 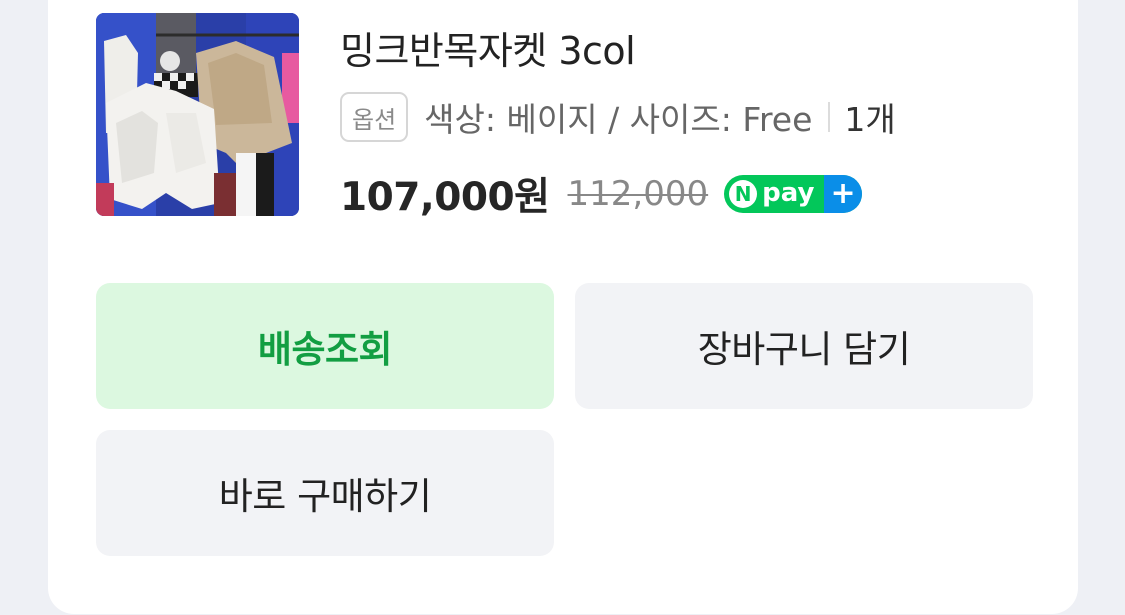 I want to click on plus-icon: +, so click(x=843, y=194).